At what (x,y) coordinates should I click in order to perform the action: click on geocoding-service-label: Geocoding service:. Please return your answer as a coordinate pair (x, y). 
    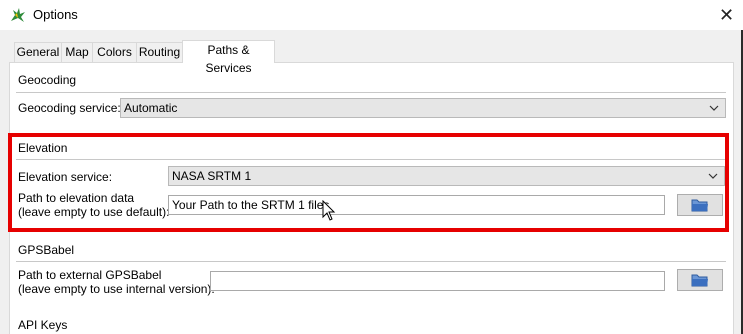
    Looking at the image, I should click on (69, 108).